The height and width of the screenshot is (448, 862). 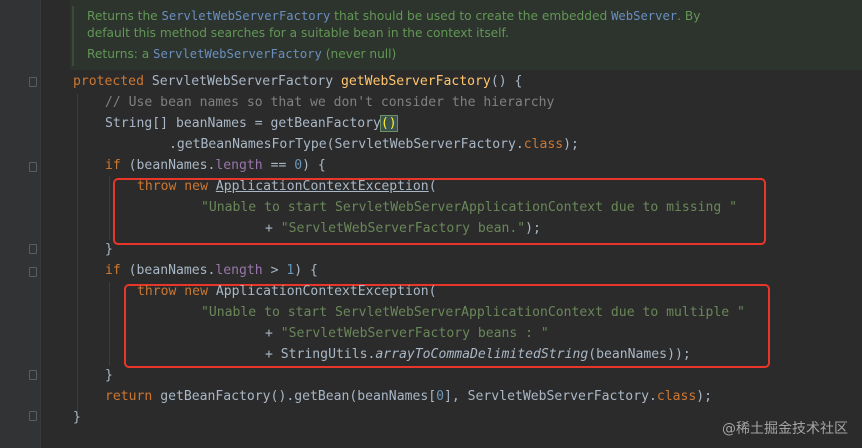 I want to click on code-line-if-multiple: if (beanNames.length > 1) {, so click(x=211, y=271).